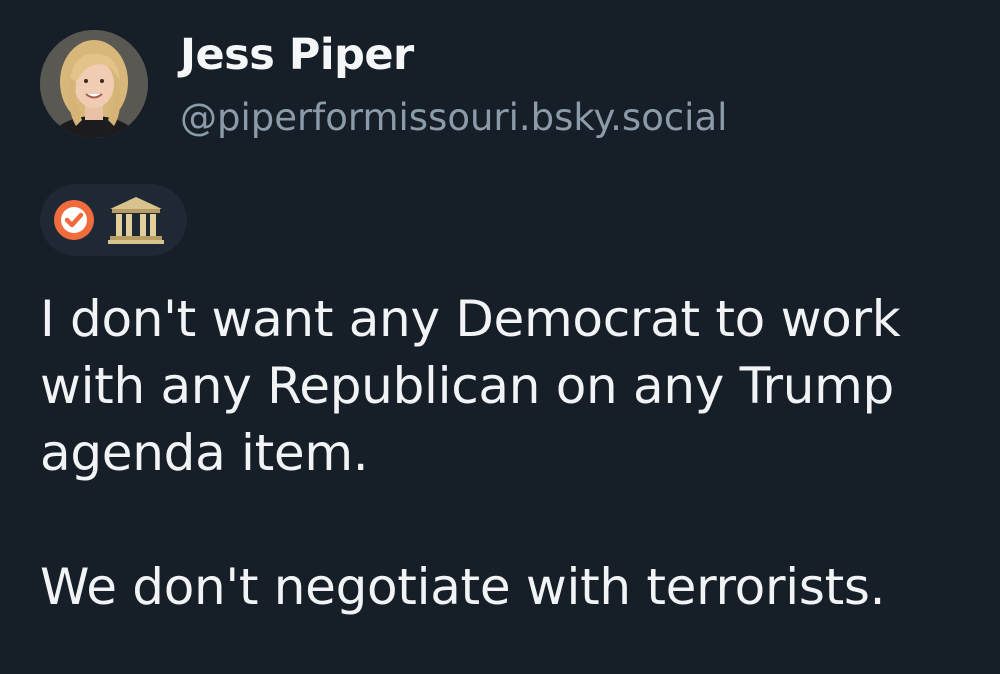 This screenshot has width=1000, height=674. I want to click on avatar-photo, so click(94, 84).